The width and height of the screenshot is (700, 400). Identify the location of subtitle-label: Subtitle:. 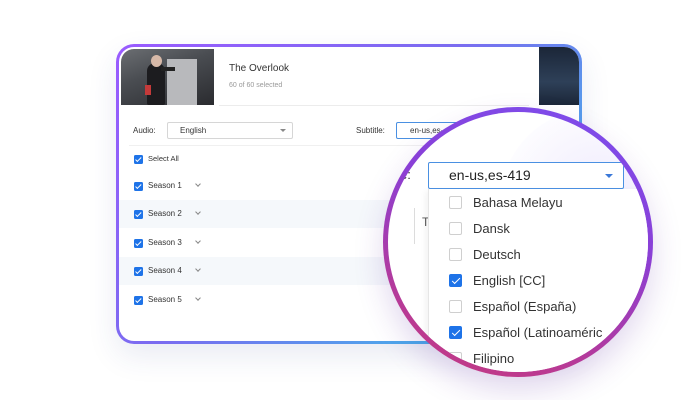
(370, 130).